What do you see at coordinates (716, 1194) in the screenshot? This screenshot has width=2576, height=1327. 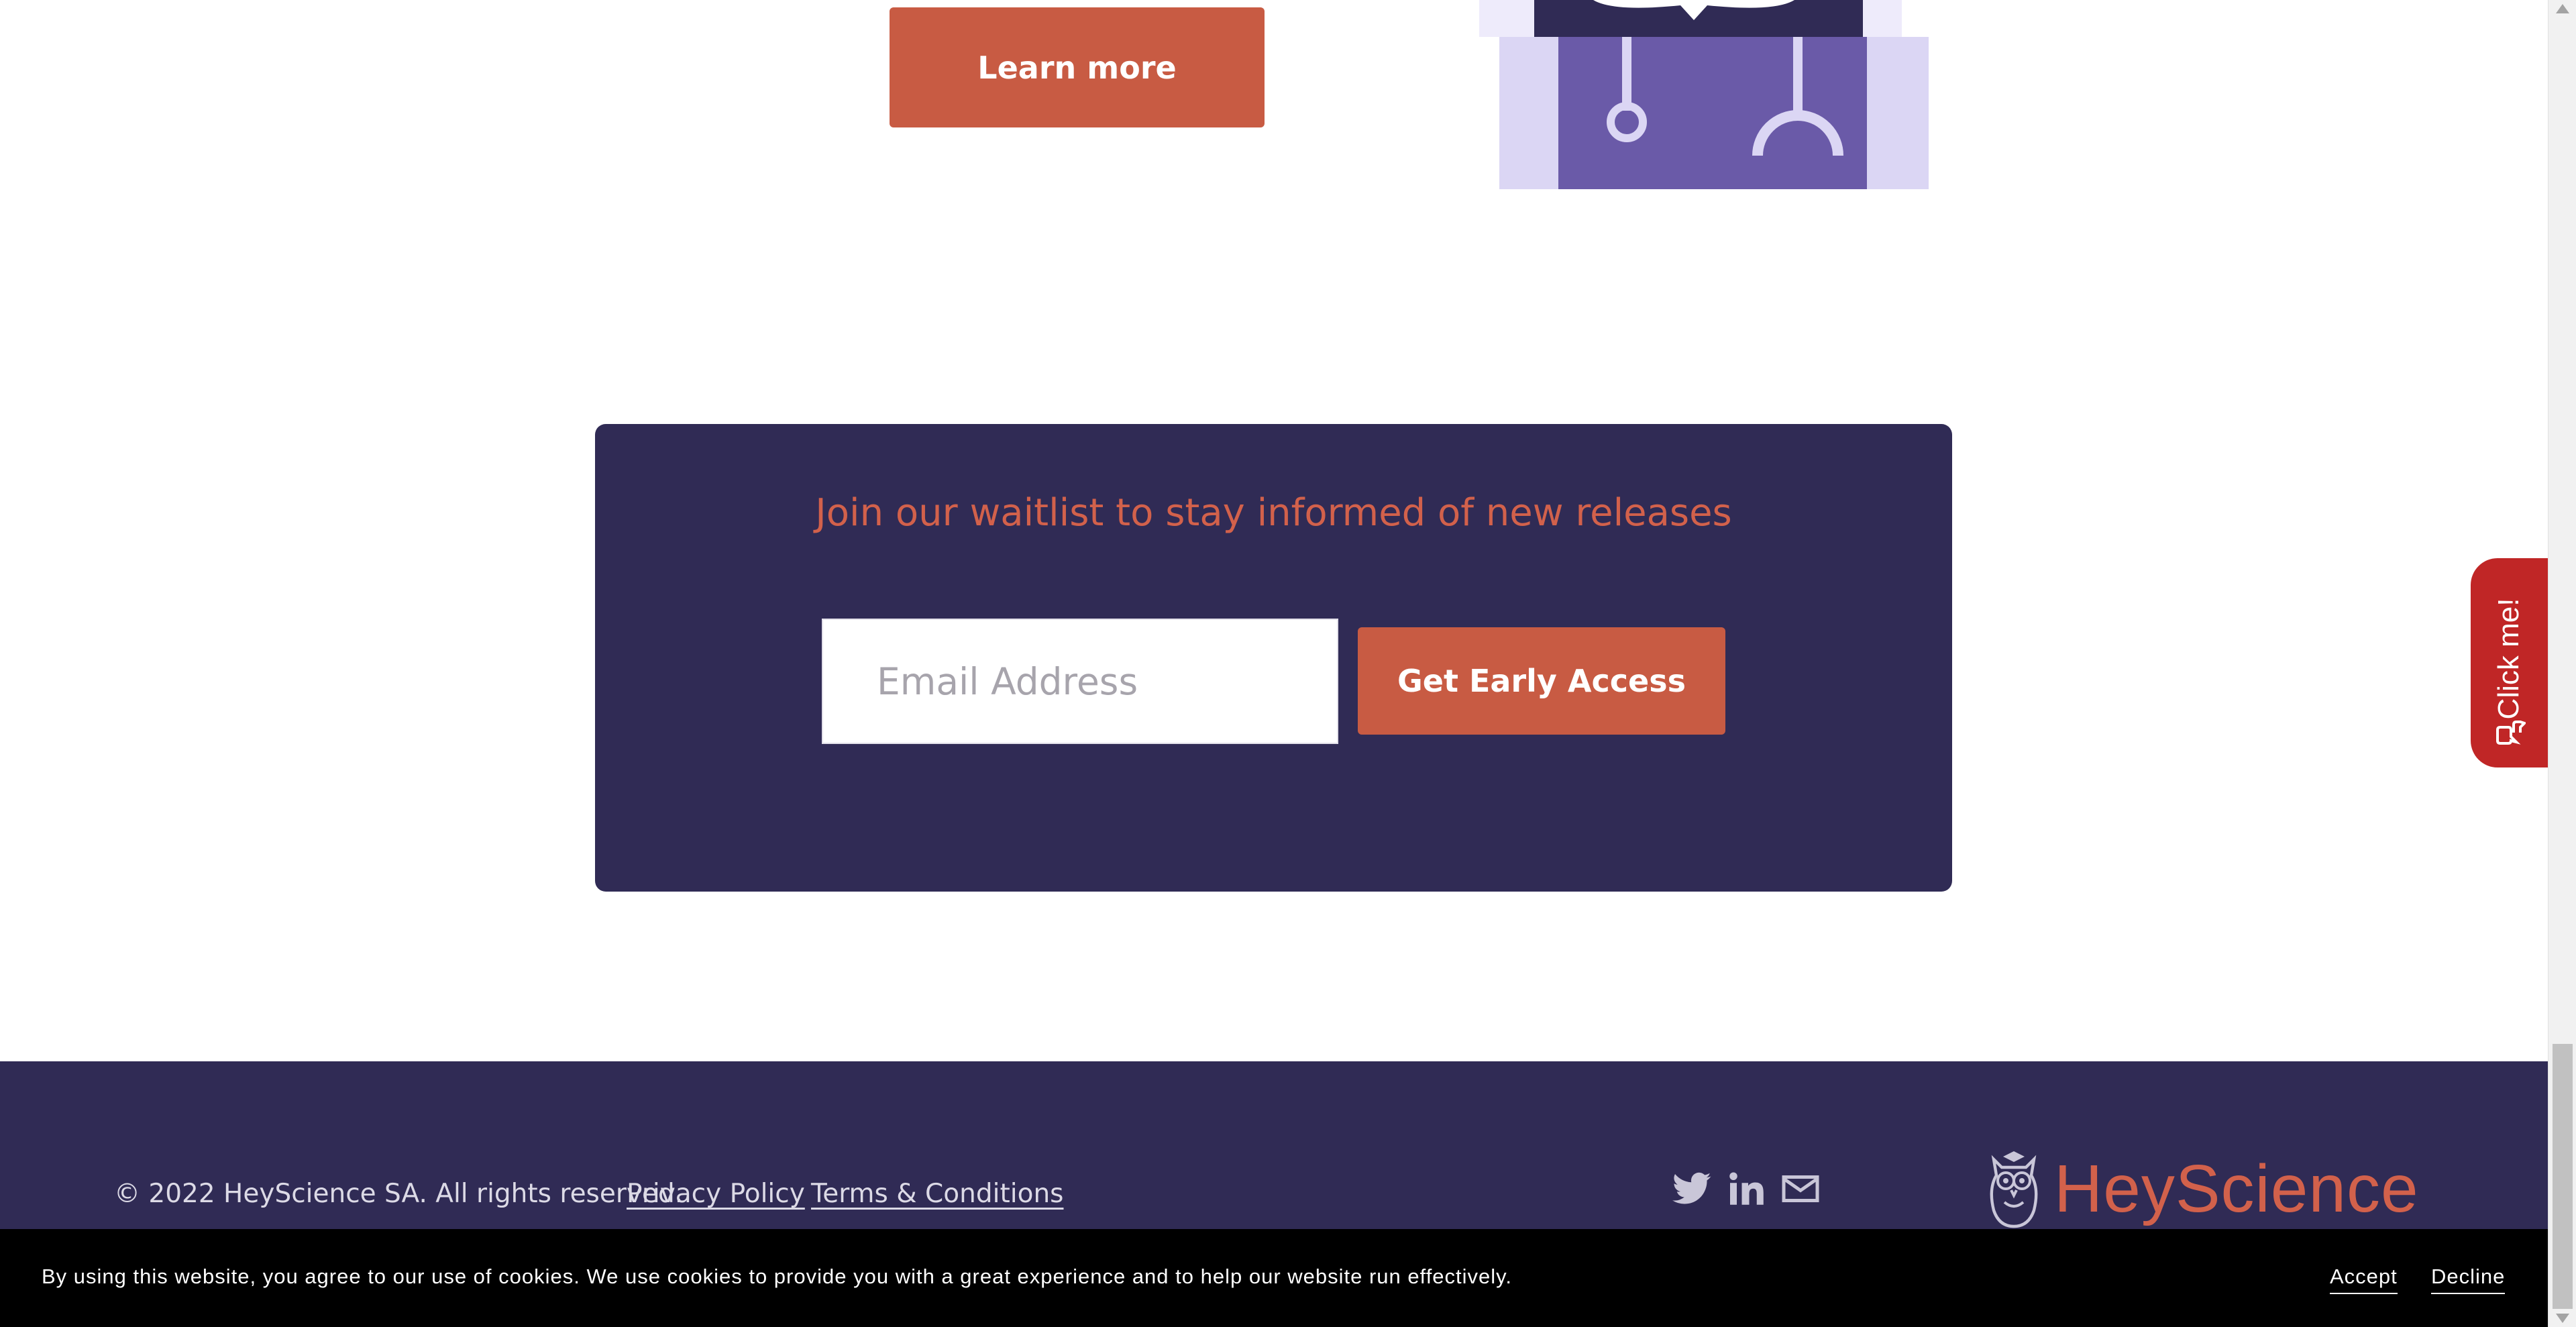 I see `privacy-policy-link: Privacy Policy` at bounding box center [716, 1194].